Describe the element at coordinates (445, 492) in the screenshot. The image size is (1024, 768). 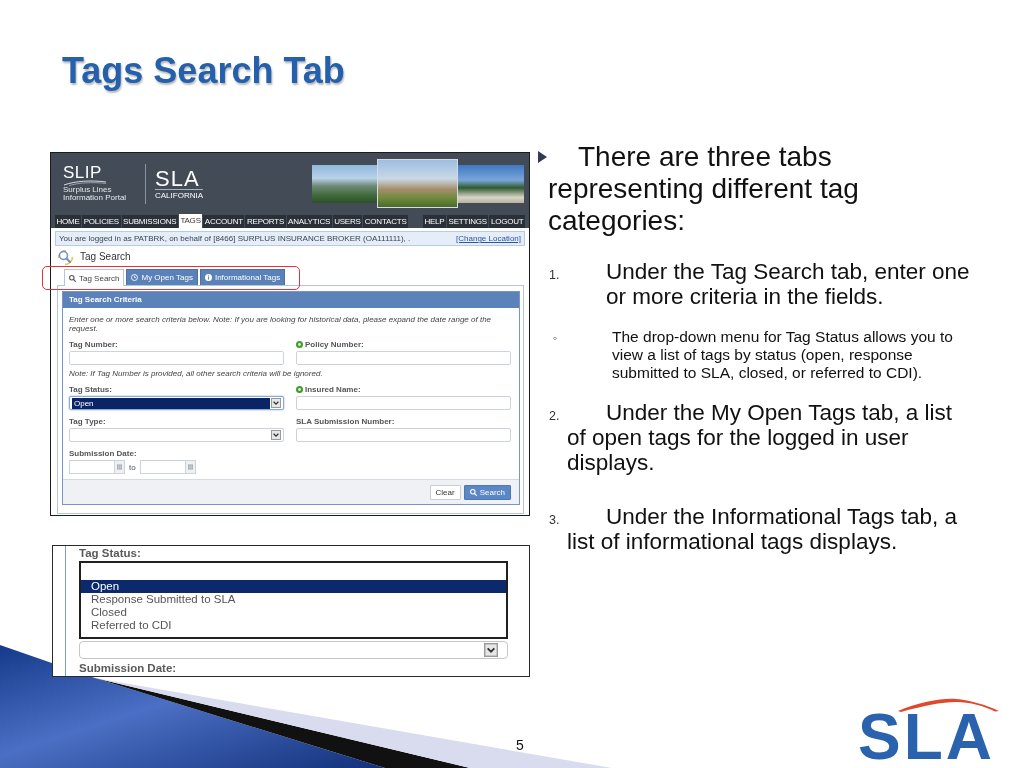
I see `clear-button: Clear` at that location.